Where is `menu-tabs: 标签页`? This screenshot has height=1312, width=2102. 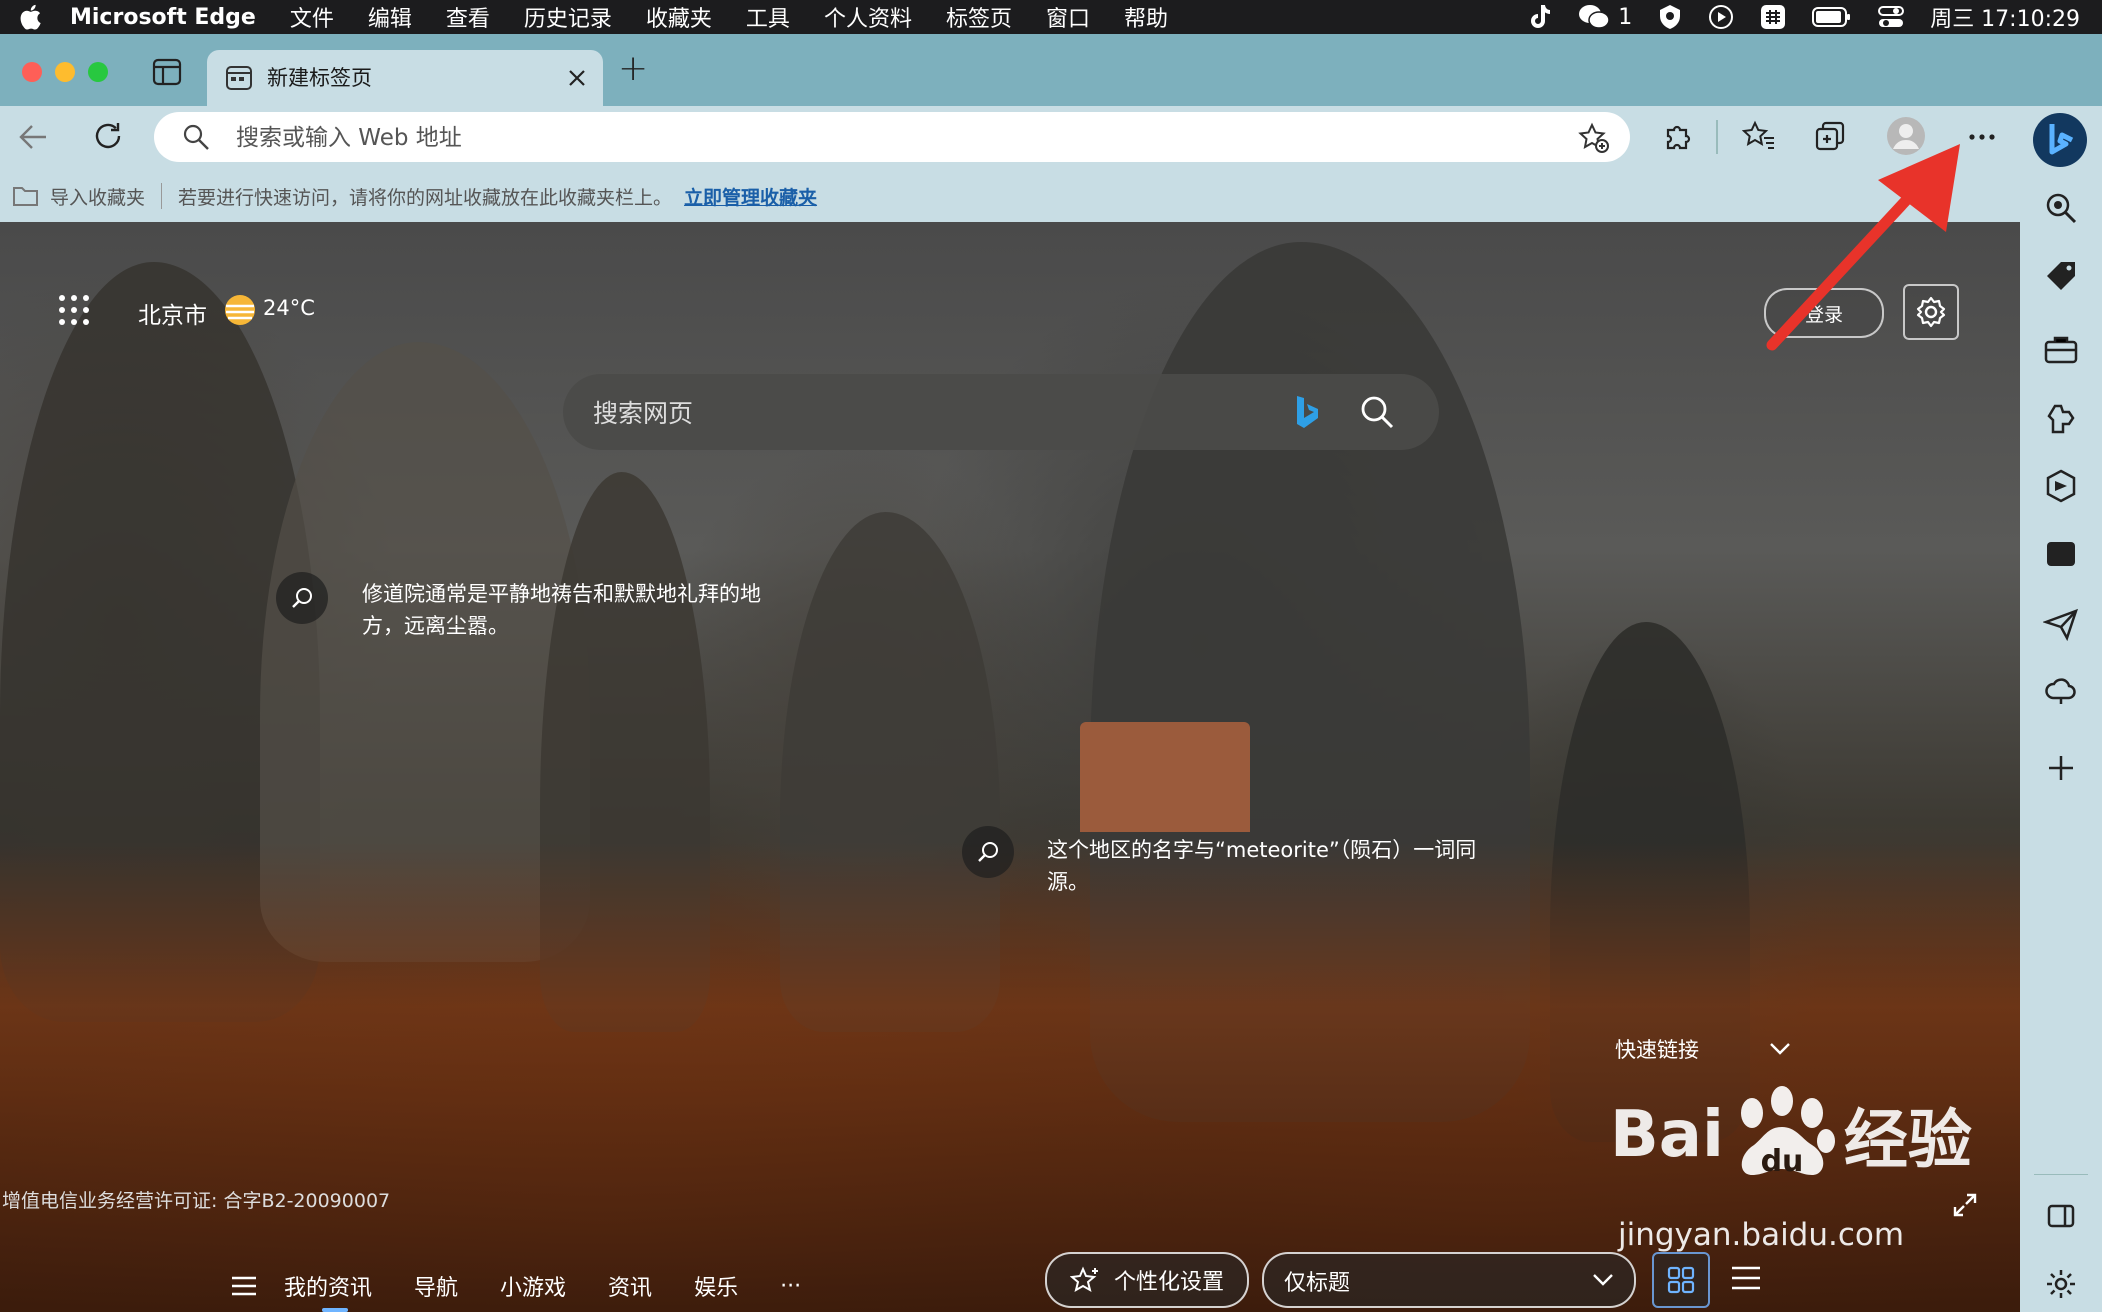 menu-tabs: 标签页 is located at coordinates (979, 17).